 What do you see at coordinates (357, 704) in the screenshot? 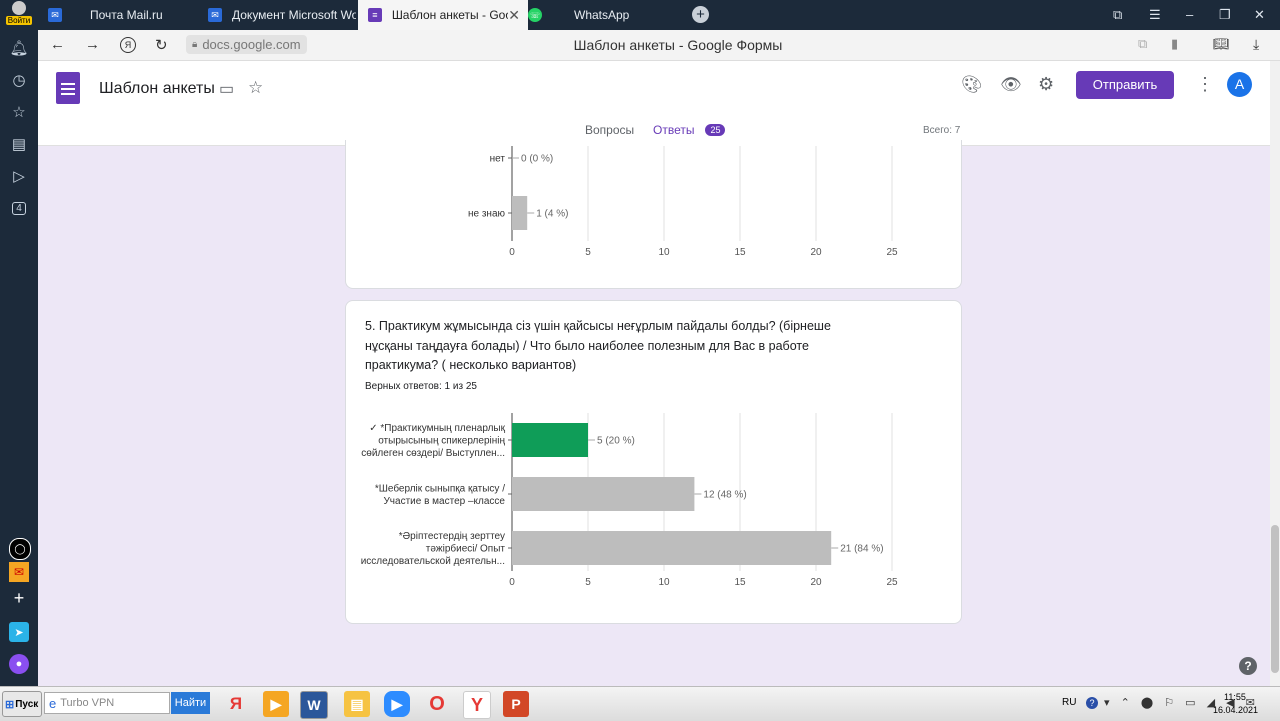
I see `file-explorer-icon: ▤` at bounding box center [357, 704].